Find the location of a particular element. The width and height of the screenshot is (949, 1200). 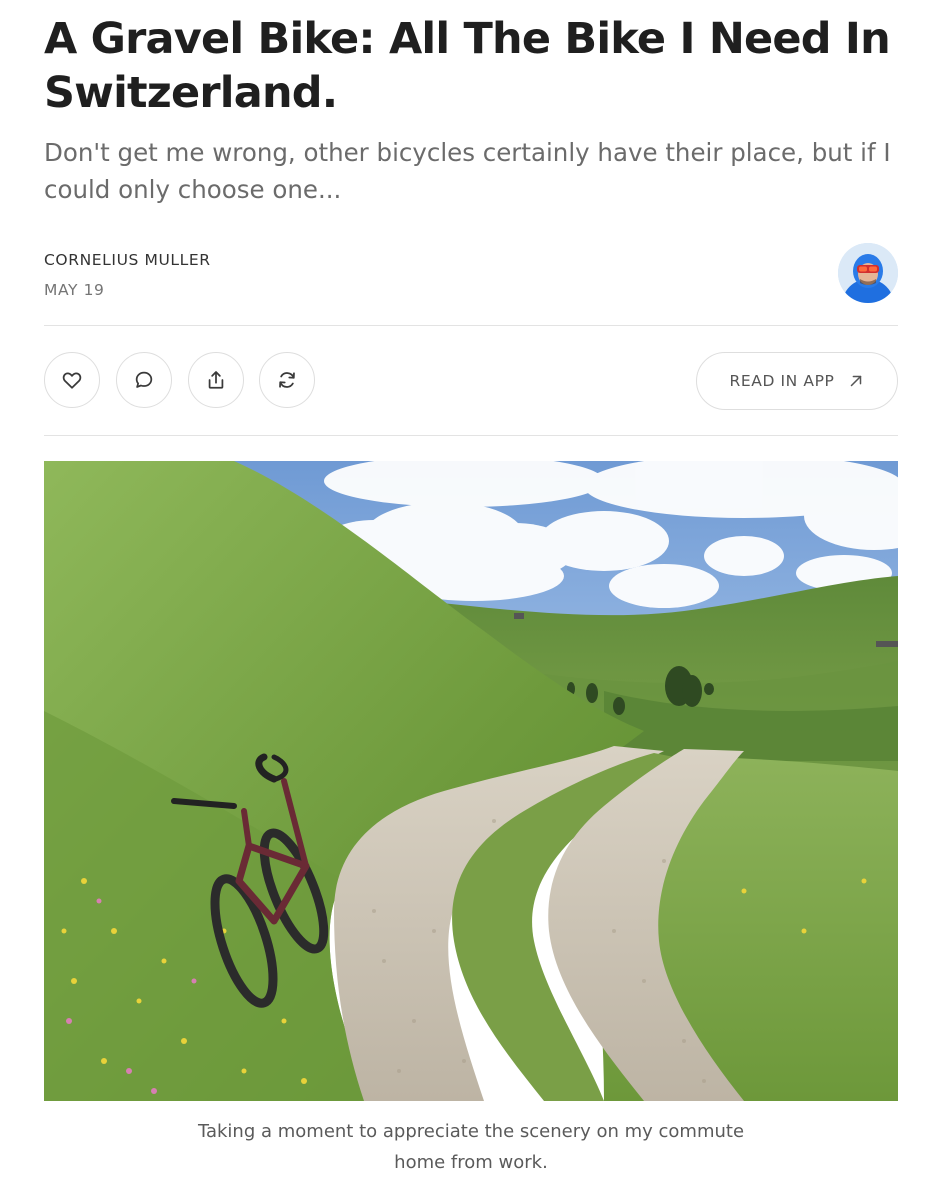

avatar-image is located at coordinates (868, 273).